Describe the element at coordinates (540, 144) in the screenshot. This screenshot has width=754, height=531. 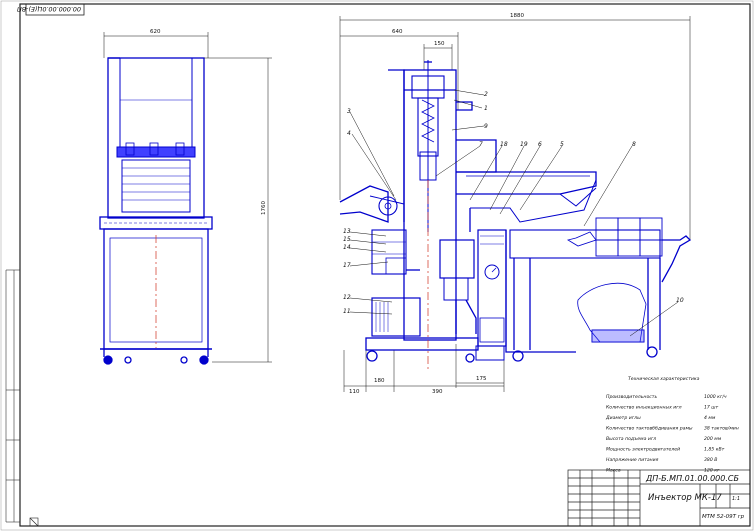
I see `callout-6: 6` at that location.